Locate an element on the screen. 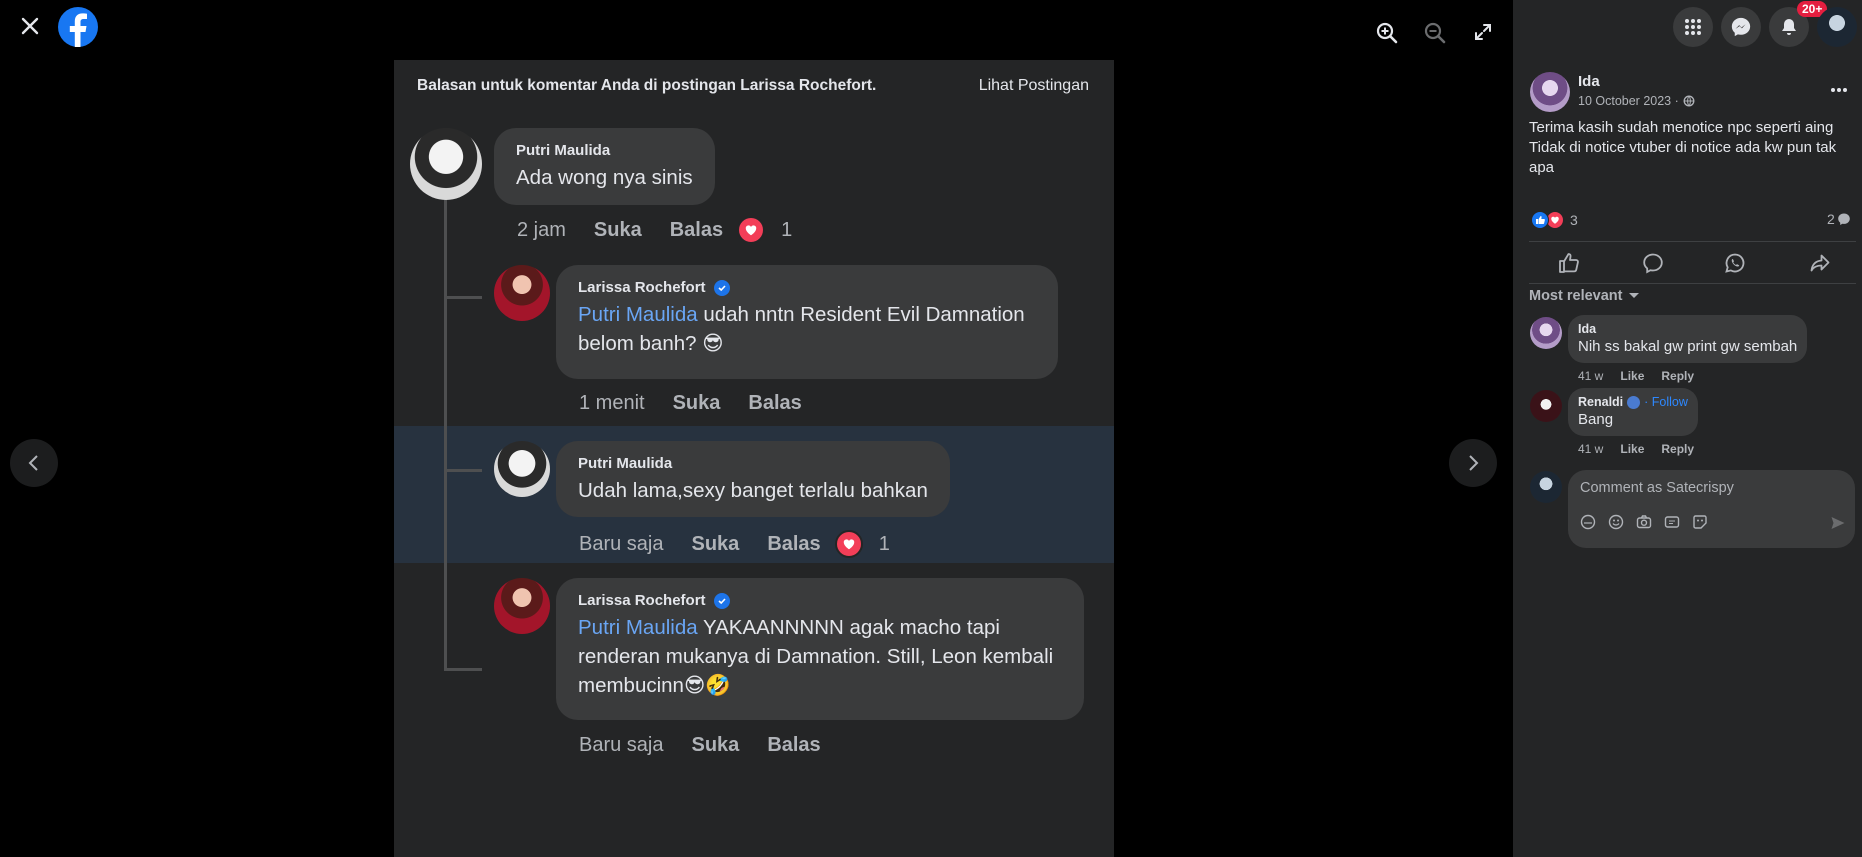  comment-sort: Most relevant is located at coordinates (1584, 296).